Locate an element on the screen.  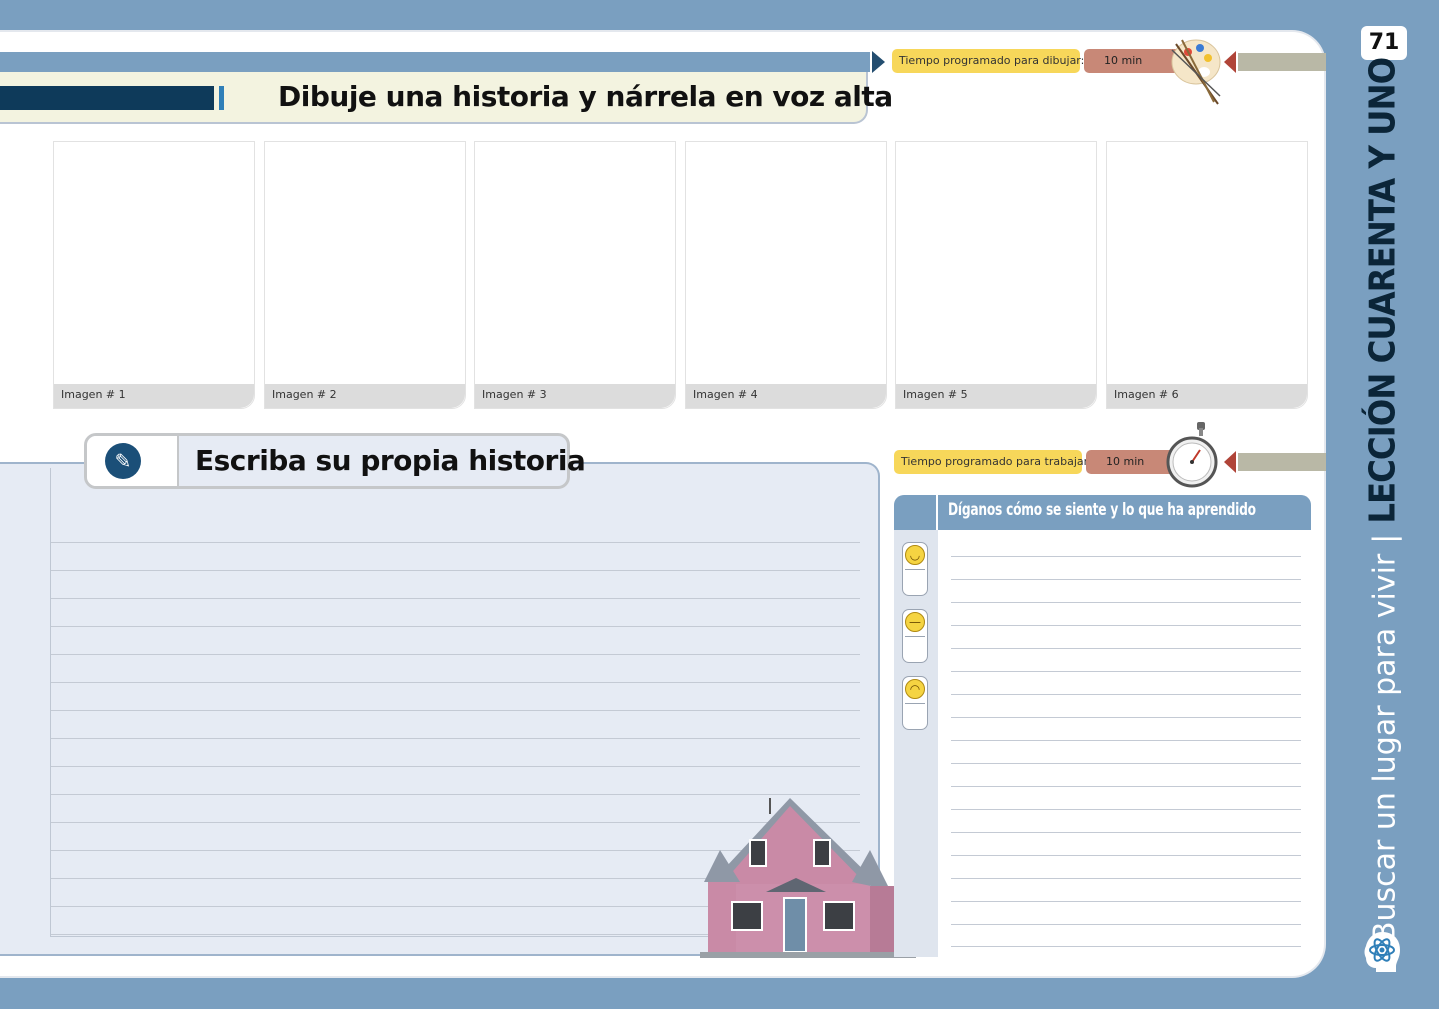
sad-face-icon: ◠ is located at coordinates (915, 689).